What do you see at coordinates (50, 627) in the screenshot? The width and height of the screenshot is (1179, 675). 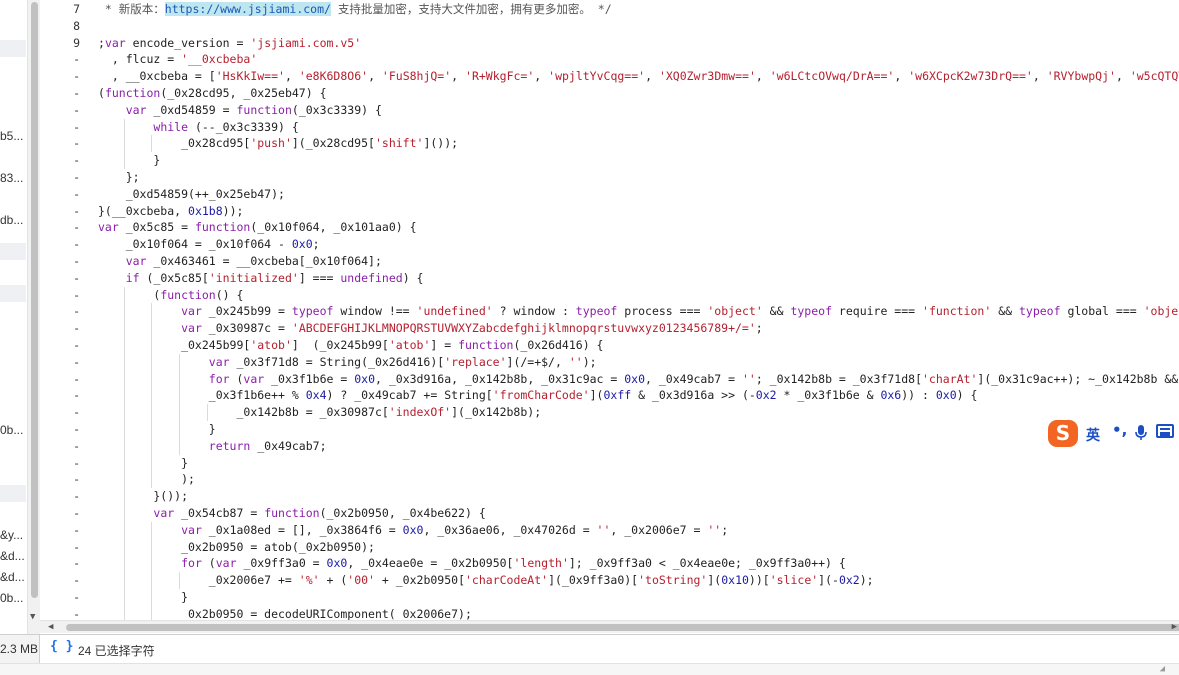 I see `scroll-left-arrow-icon: ◀` at bounding box center [50, 627].